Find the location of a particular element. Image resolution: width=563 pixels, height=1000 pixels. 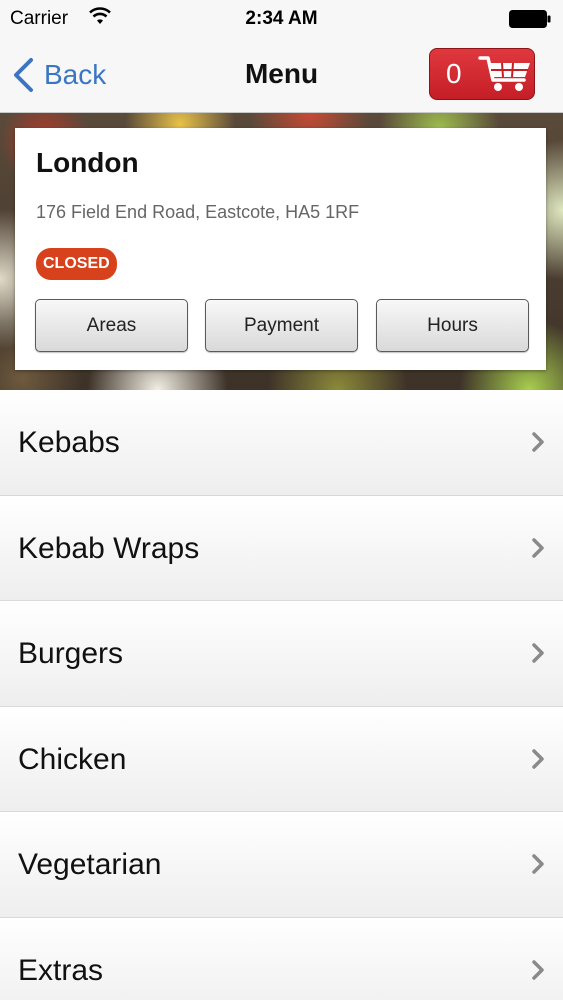

cart-button: 0 is located at coordinates (482, 74).